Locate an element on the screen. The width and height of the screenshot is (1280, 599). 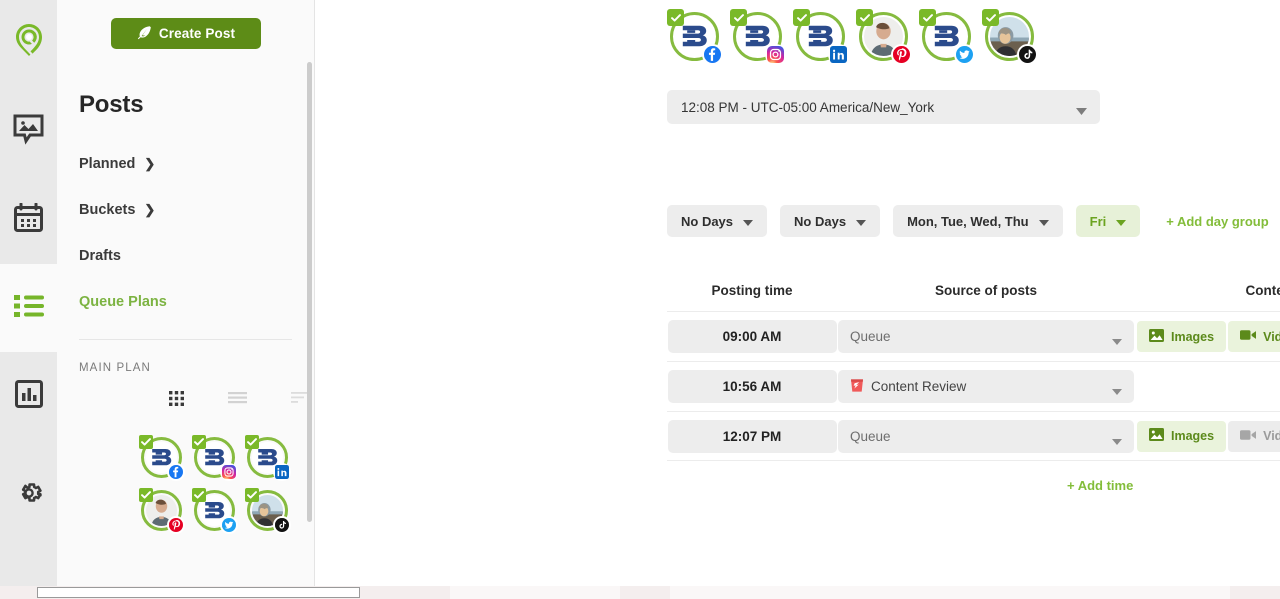
sidebar-item-planned: Planned ❯ is located at coordinates (196, 164).